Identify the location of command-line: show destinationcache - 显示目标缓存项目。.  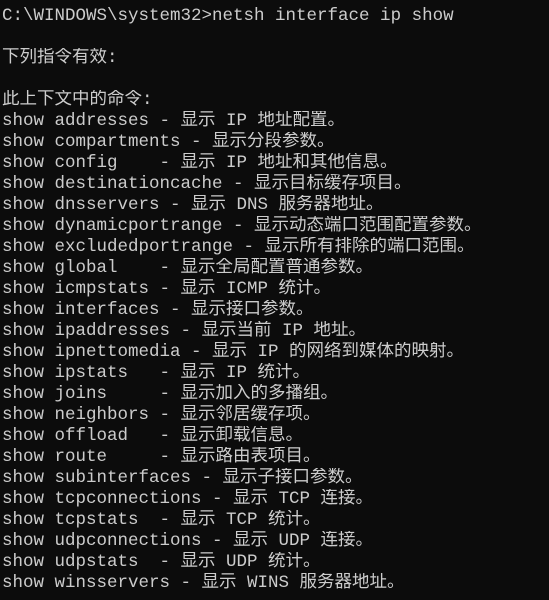
(207, 184).